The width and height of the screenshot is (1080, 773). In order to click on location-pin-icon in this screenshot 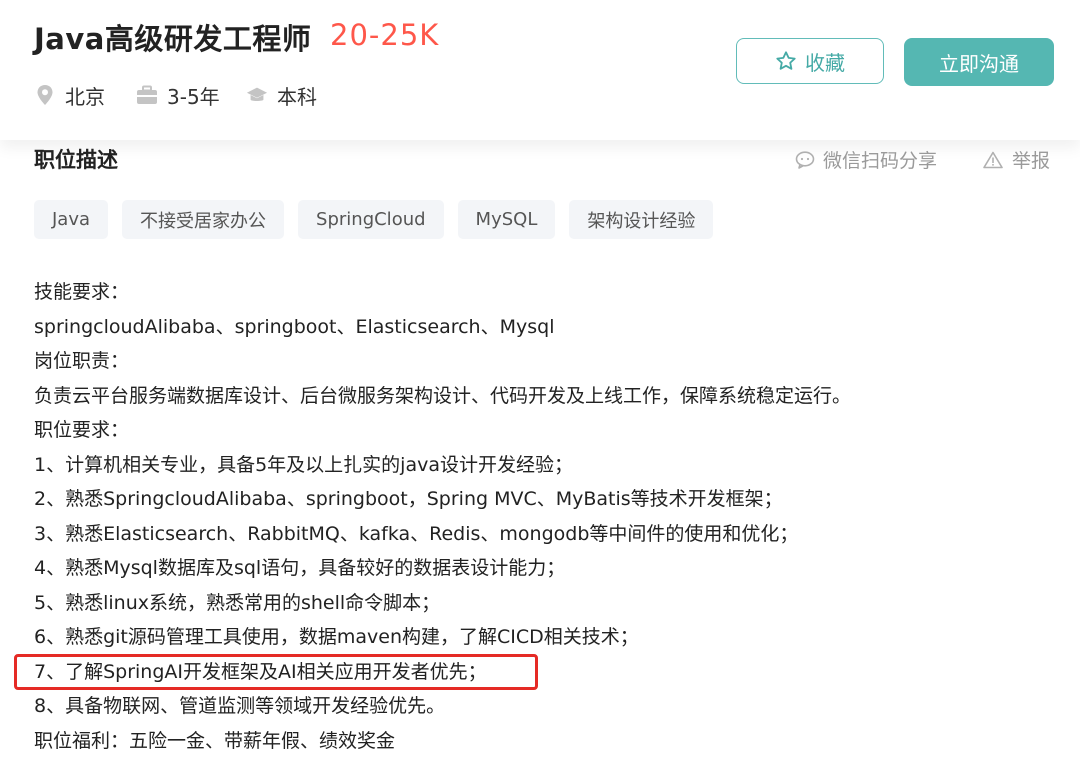, I will do `click(45, 95)`.